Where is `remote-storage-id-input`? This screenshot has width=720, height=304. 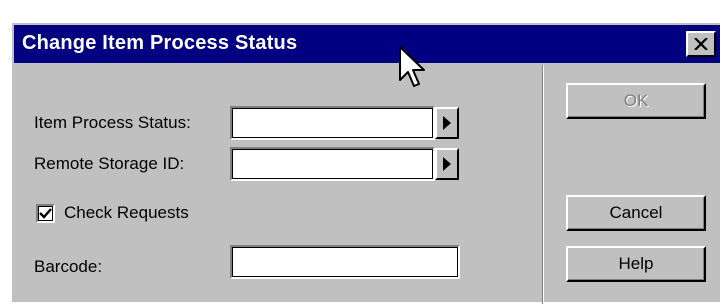 remote-storage-id-input is located at coordinates (332, 164).